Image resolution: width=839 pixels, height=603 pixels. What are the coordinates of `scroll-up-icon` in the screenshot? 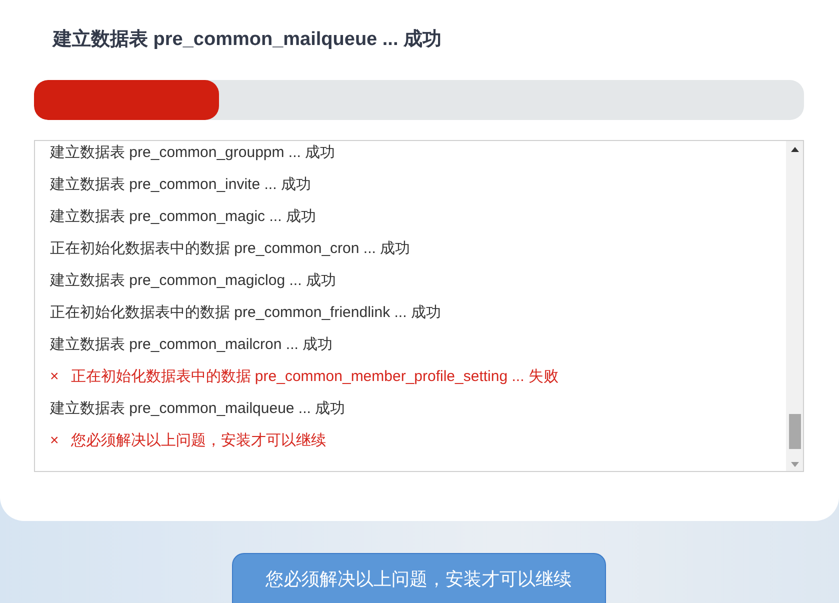 It's located at (794, 149).